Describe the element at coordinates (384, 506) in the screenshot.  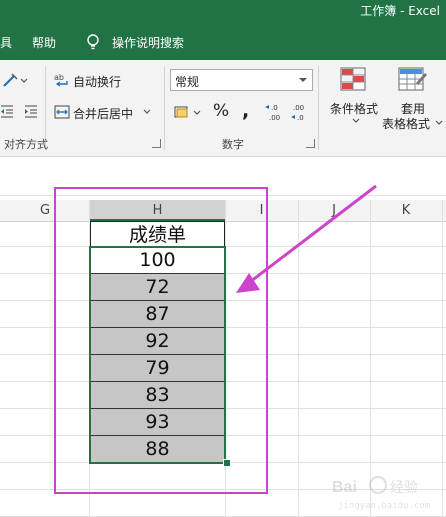
I see `svg-text: jingyan.baidu.com` at that location.